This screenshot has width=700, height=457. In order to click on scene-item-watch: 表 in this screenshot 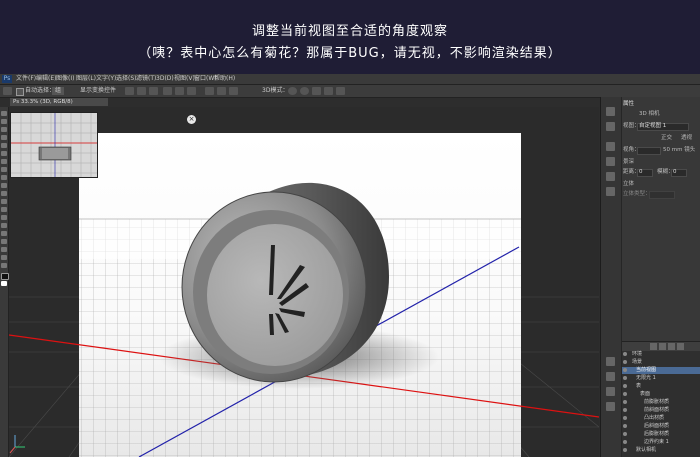, I will do `click(661, 386)`.